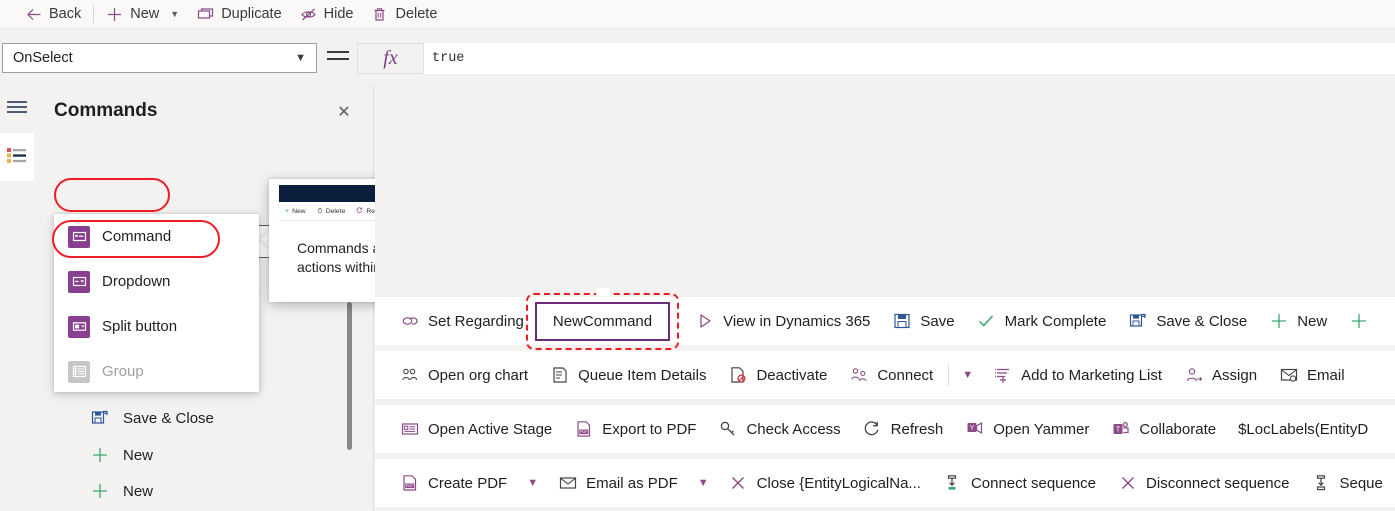  Describe the element at coordinates (404, 14) in the screenshot. I see `delete-button: Delete` at that location.